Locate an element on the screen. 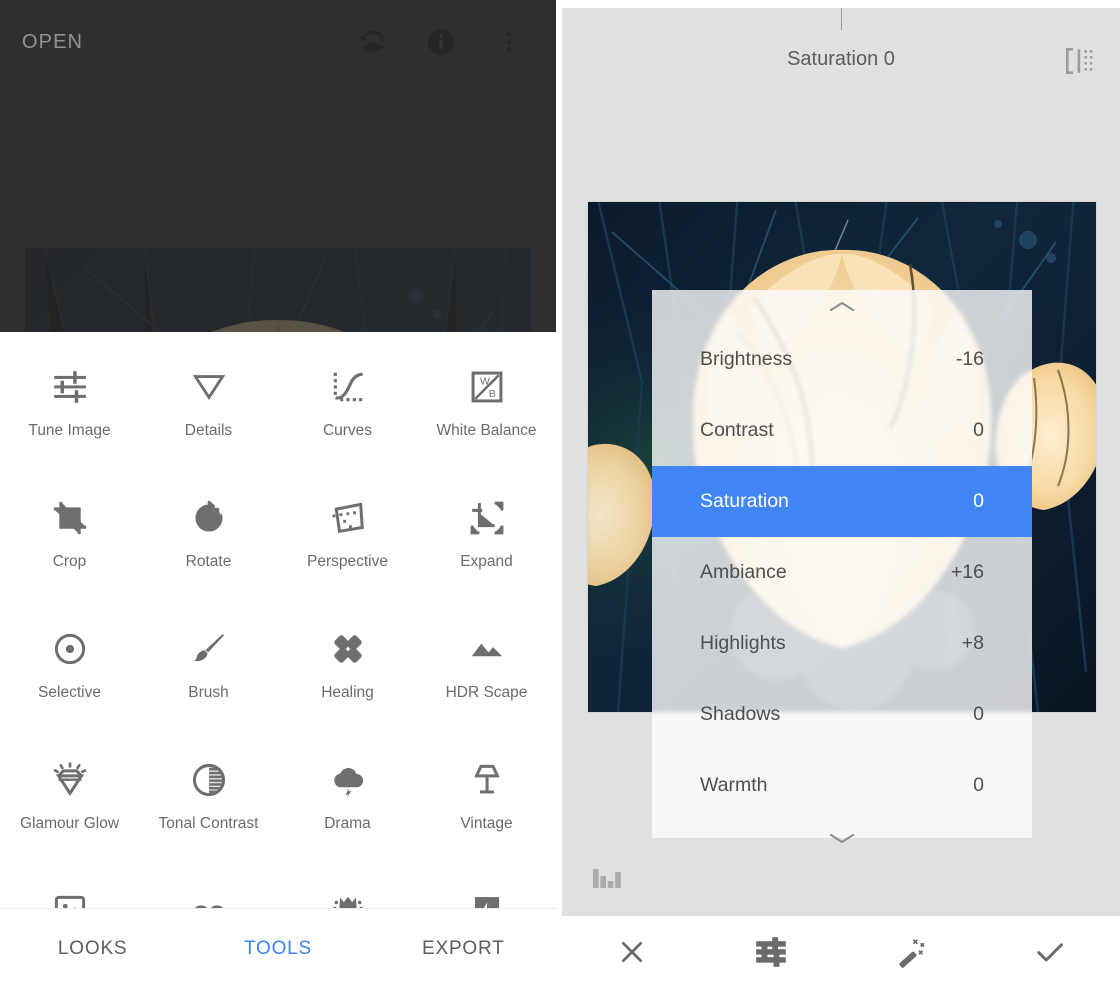 Image resolution: width=1120 pixels, height=988 pixels. tool-label: HDR Scape is located at coordinates (486, 692).